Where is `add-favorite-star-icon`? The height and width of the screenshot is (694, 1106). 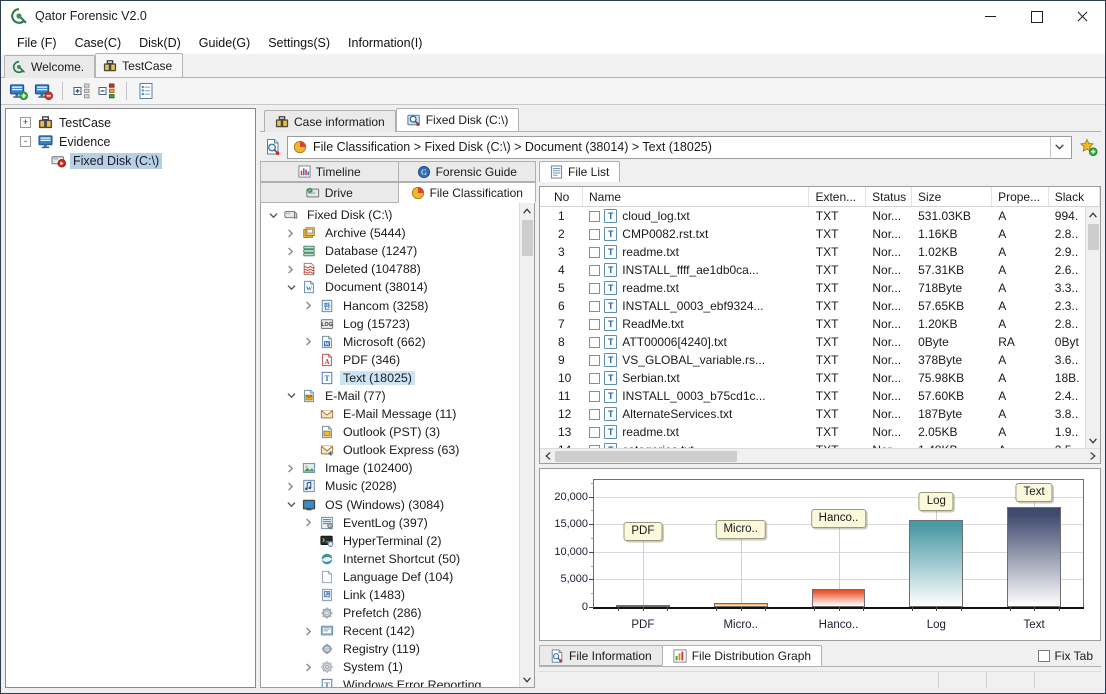
add-favorite-star-icon is located at coordinates (1088, 147).